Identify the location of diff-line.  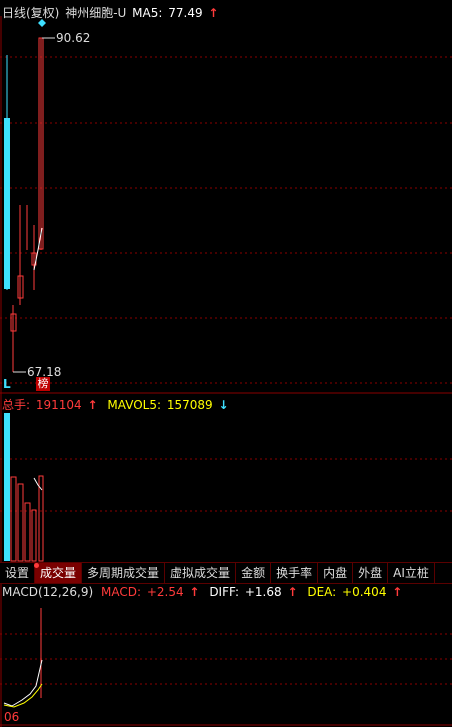
(23, 683).